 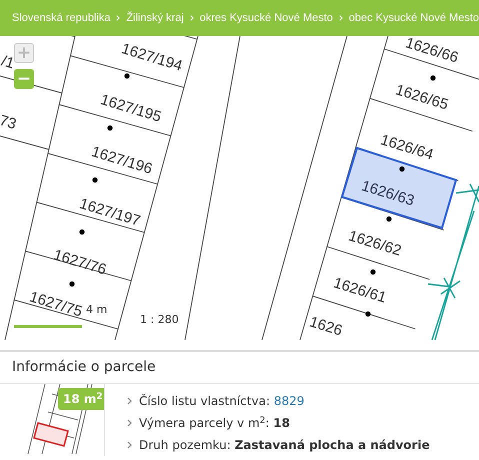 I want to click on scale-bar, so click(x=48, y=326).